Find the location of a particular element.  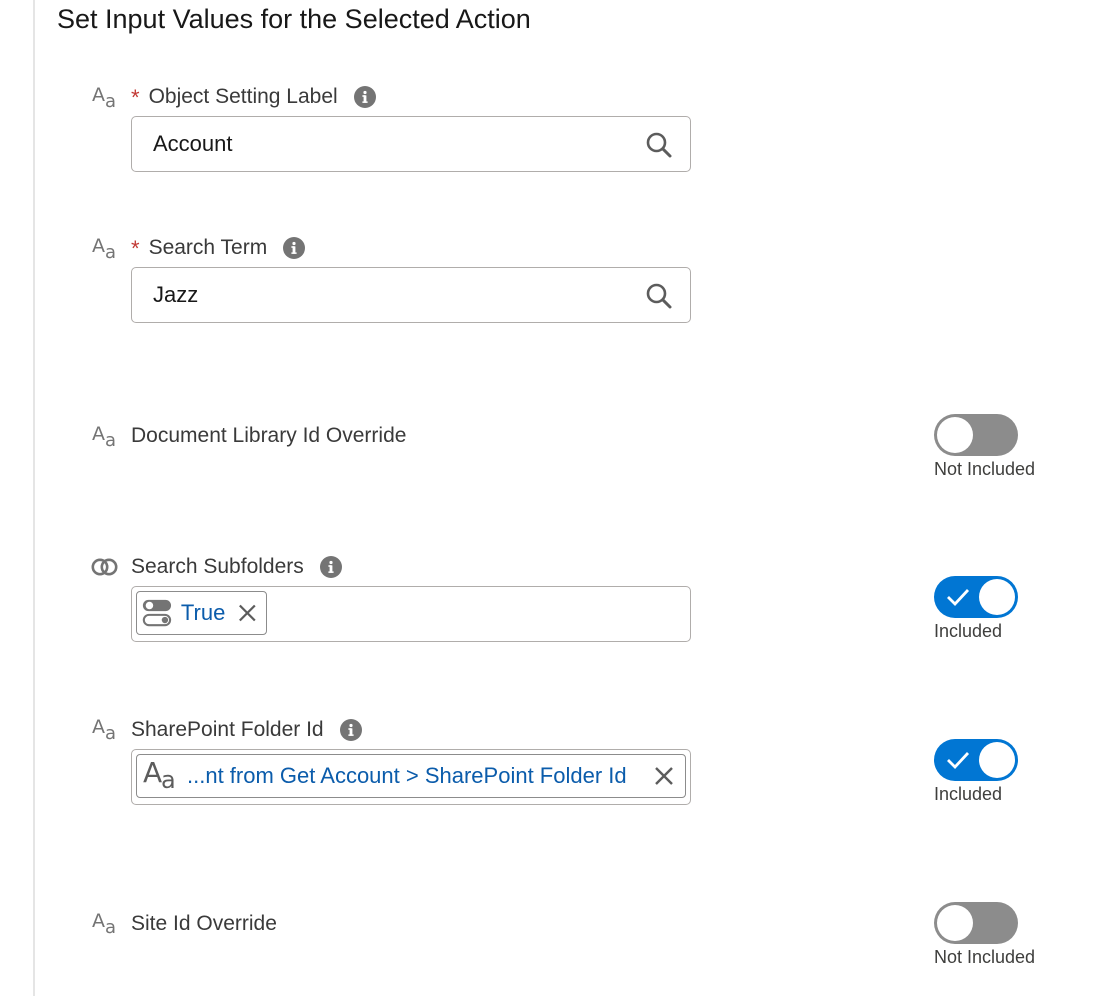

pill-label: True is located at coordinates (203, 612).